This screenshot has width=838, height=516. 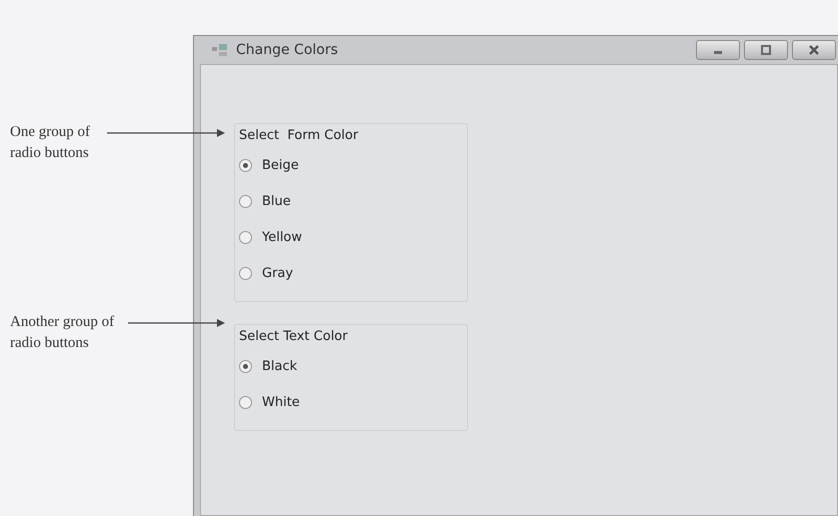 What do you see at coordinates (287, 50) in the screenshot?
I see `window-title: Change Colors` at bounding box center [287, 50].